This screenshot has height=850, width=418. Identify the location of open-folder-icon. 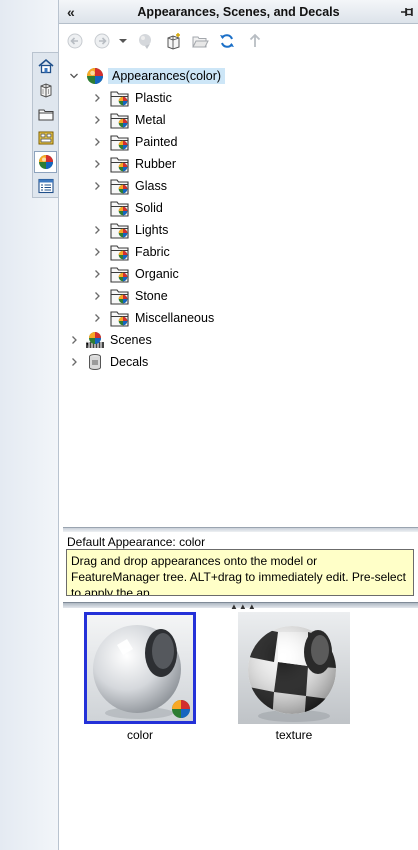
(200, 42).